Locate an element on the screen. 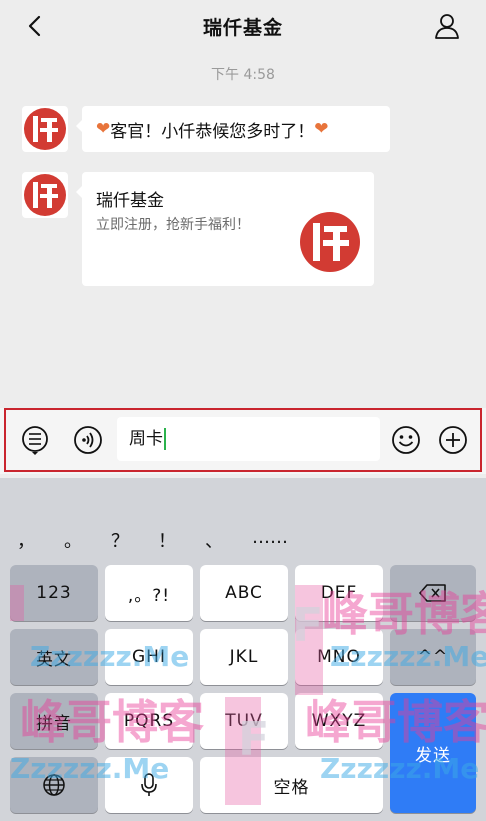 The height and width of the screenshot is (821, 486). card-logo-icon is located at coordinates (330, 242).